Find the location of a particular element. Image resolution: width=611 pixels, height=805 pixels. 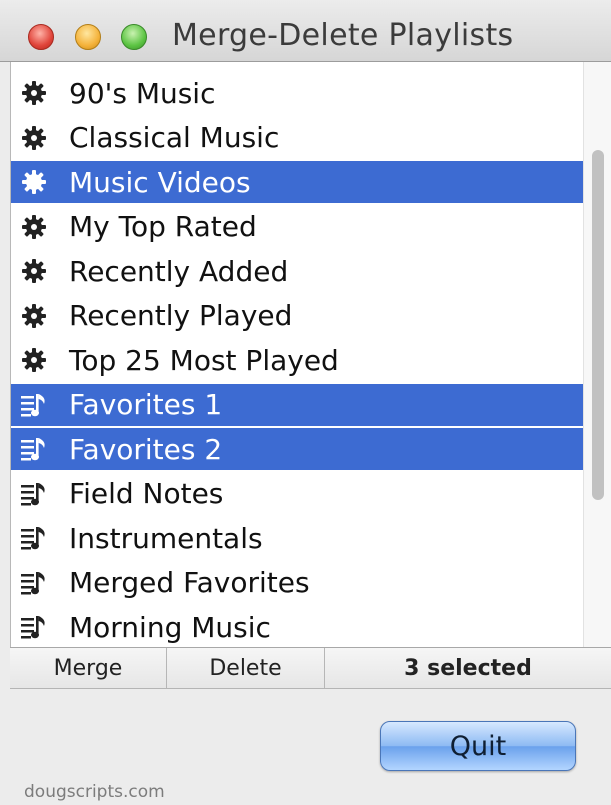

playlist-row: Music Videos is located at coordinates (297, 182).